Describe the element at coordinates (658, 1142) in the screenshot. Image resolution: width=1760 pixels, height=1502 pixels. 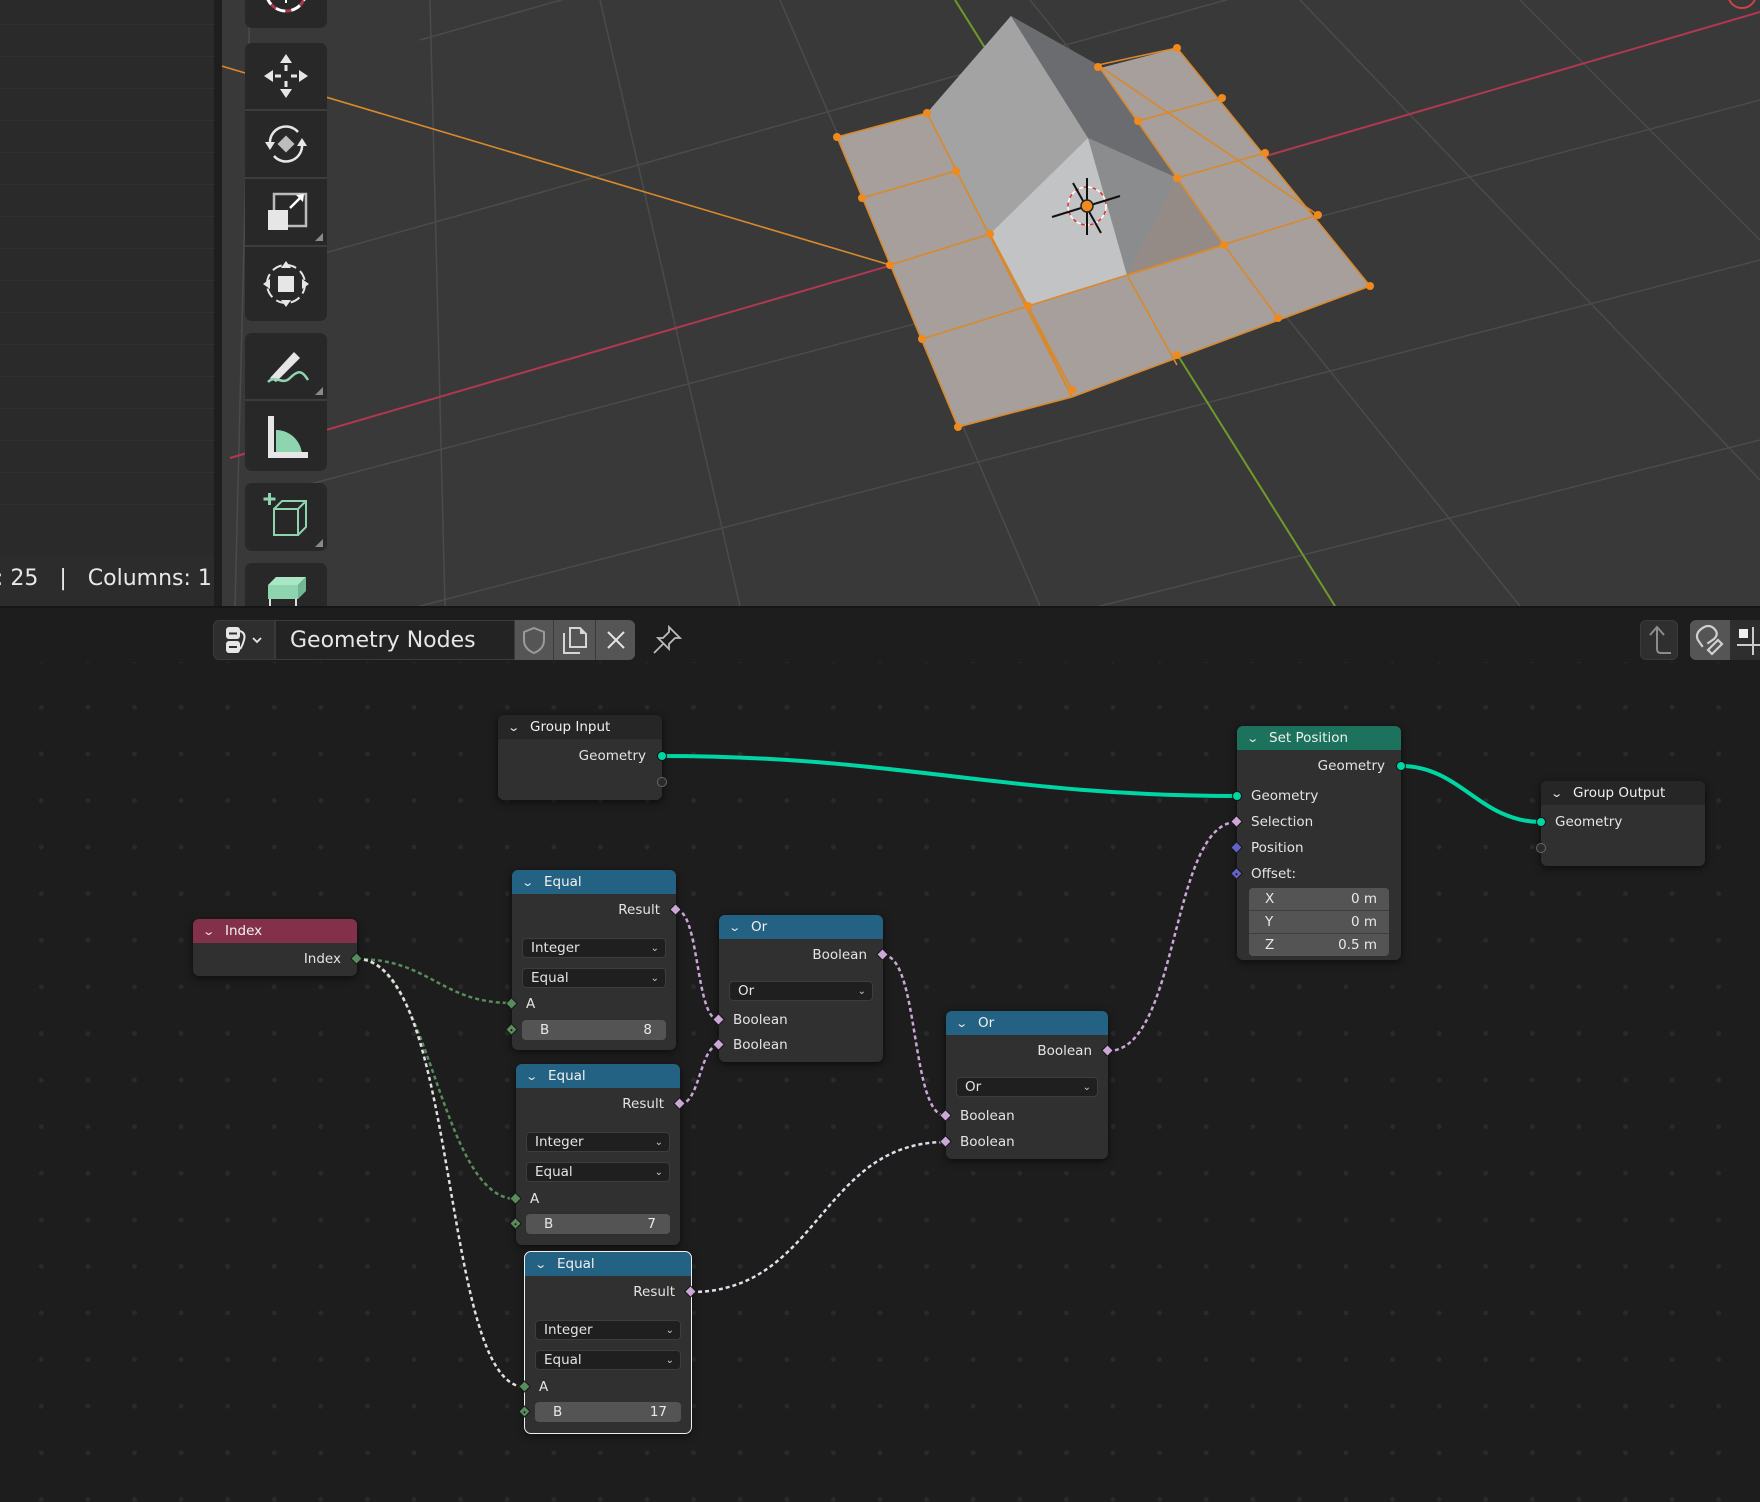
I see `chevron-down-icon: ⌄` at that location.